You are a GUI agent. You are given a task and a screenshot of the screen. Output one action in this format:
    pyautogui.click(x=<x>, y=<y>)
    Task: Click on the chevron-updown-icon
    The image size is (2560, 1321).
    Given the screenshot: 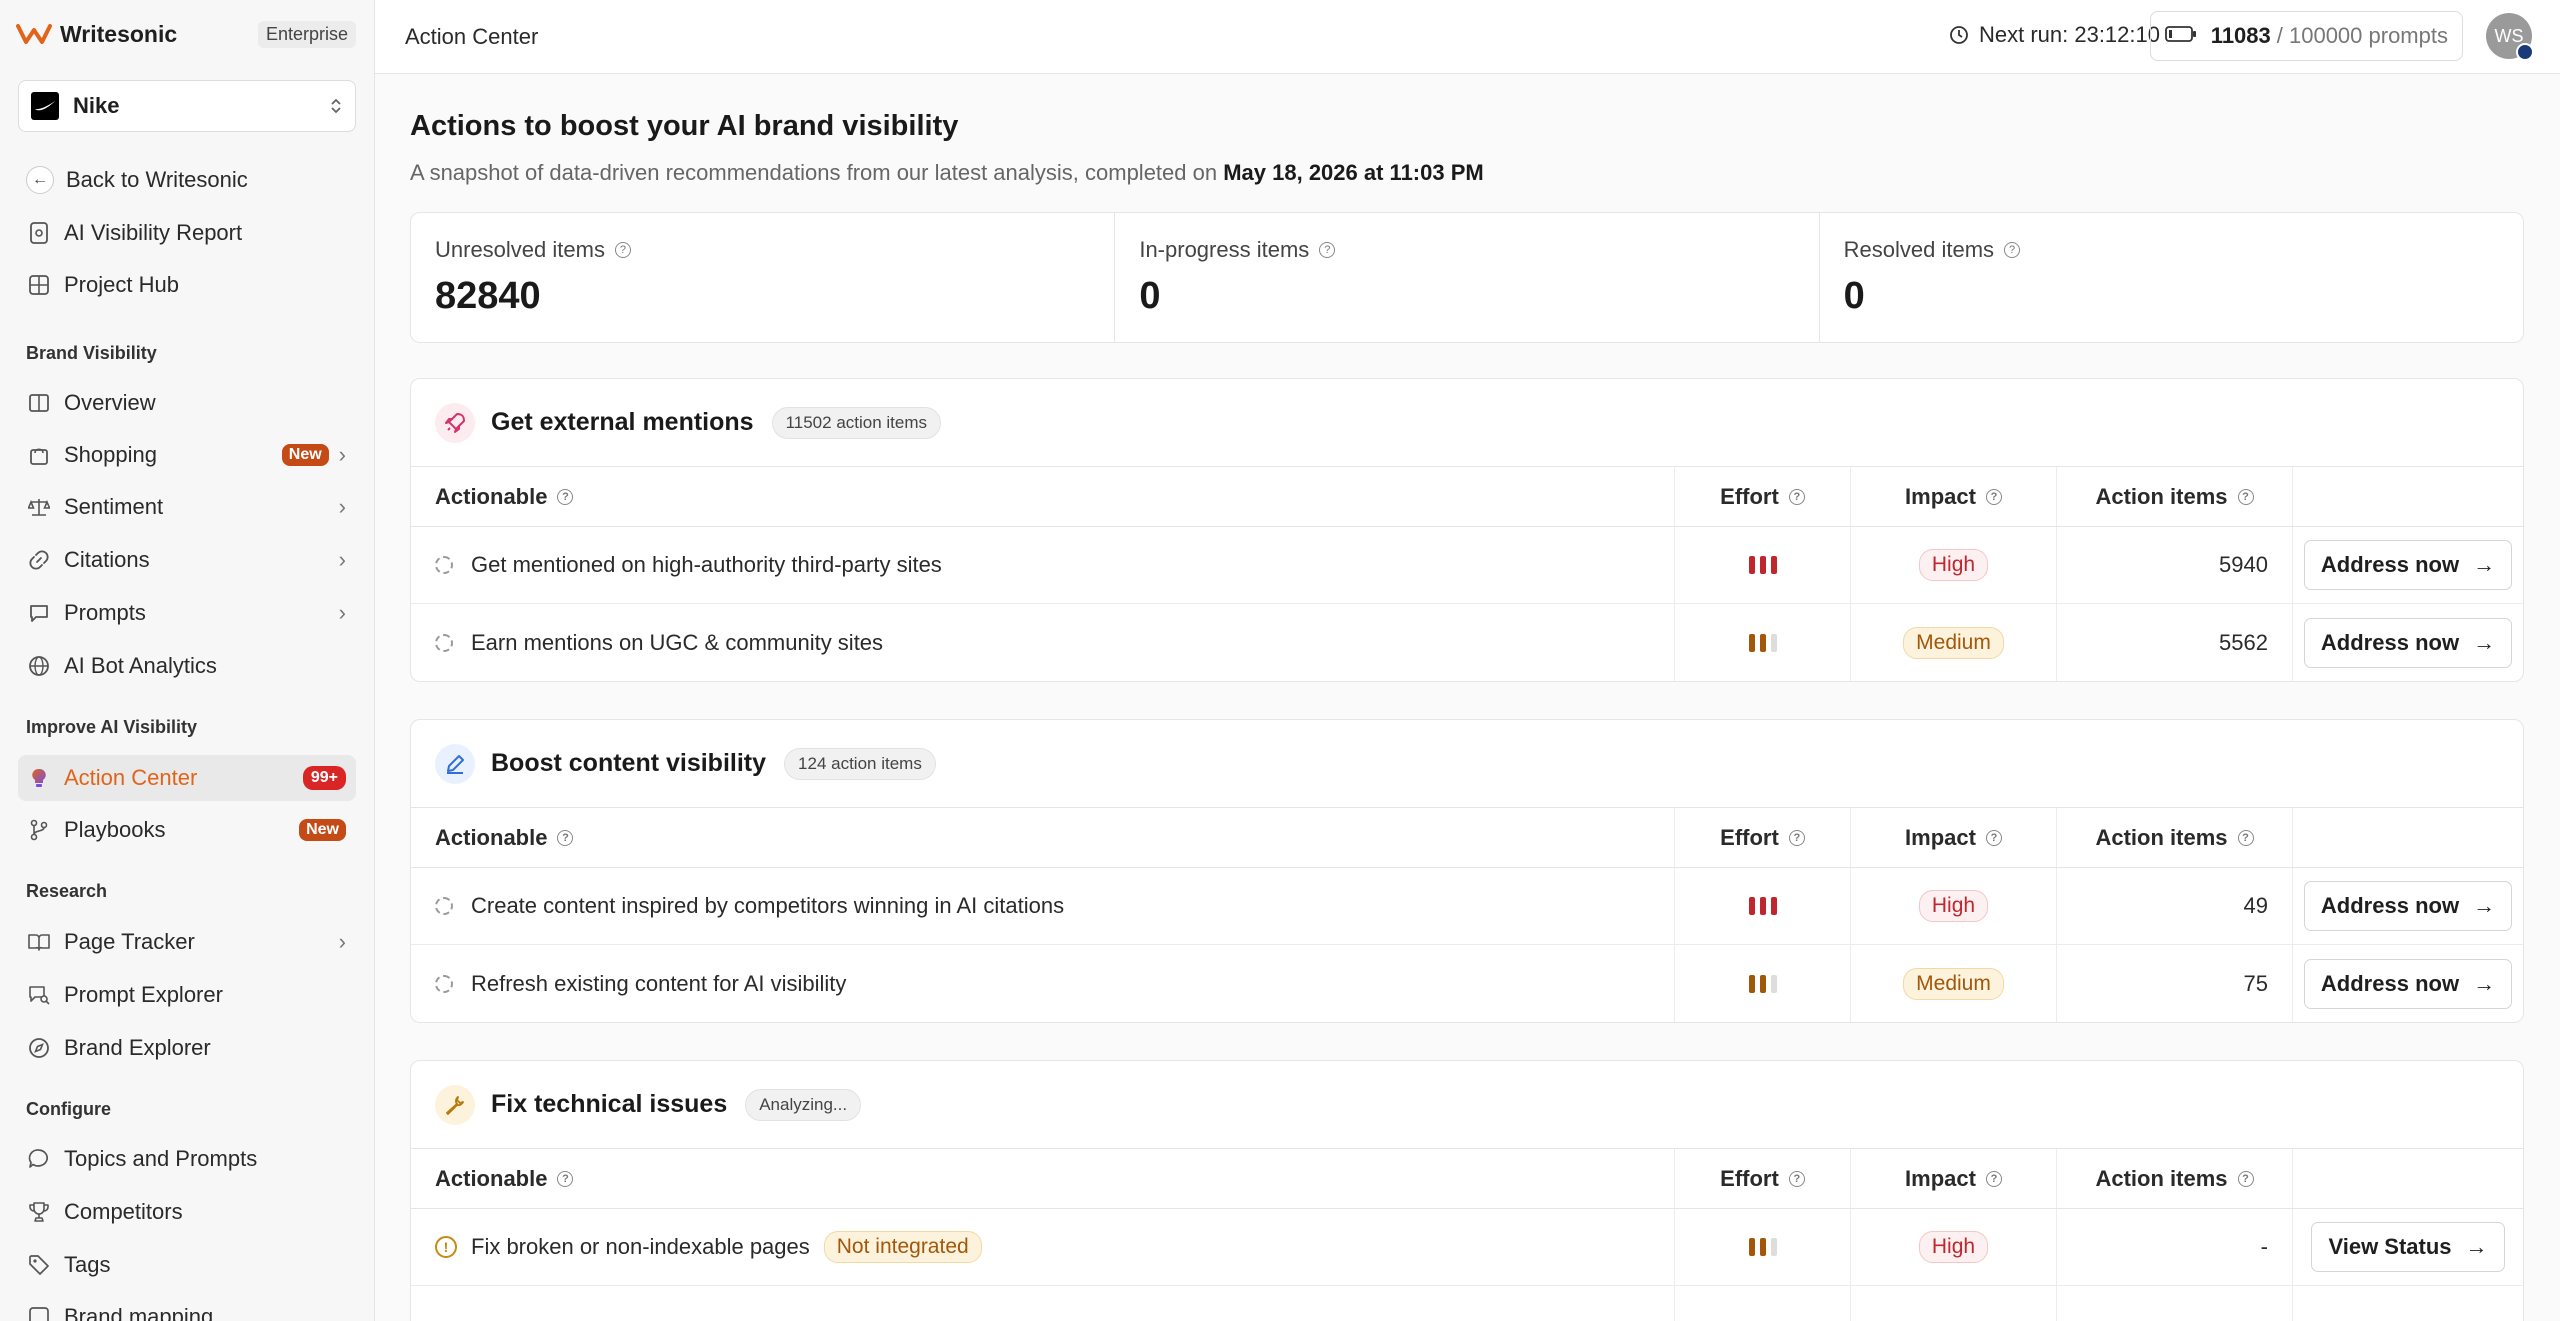 What is the action you would take?
    pyautogui.click(x=336, y=106)
    